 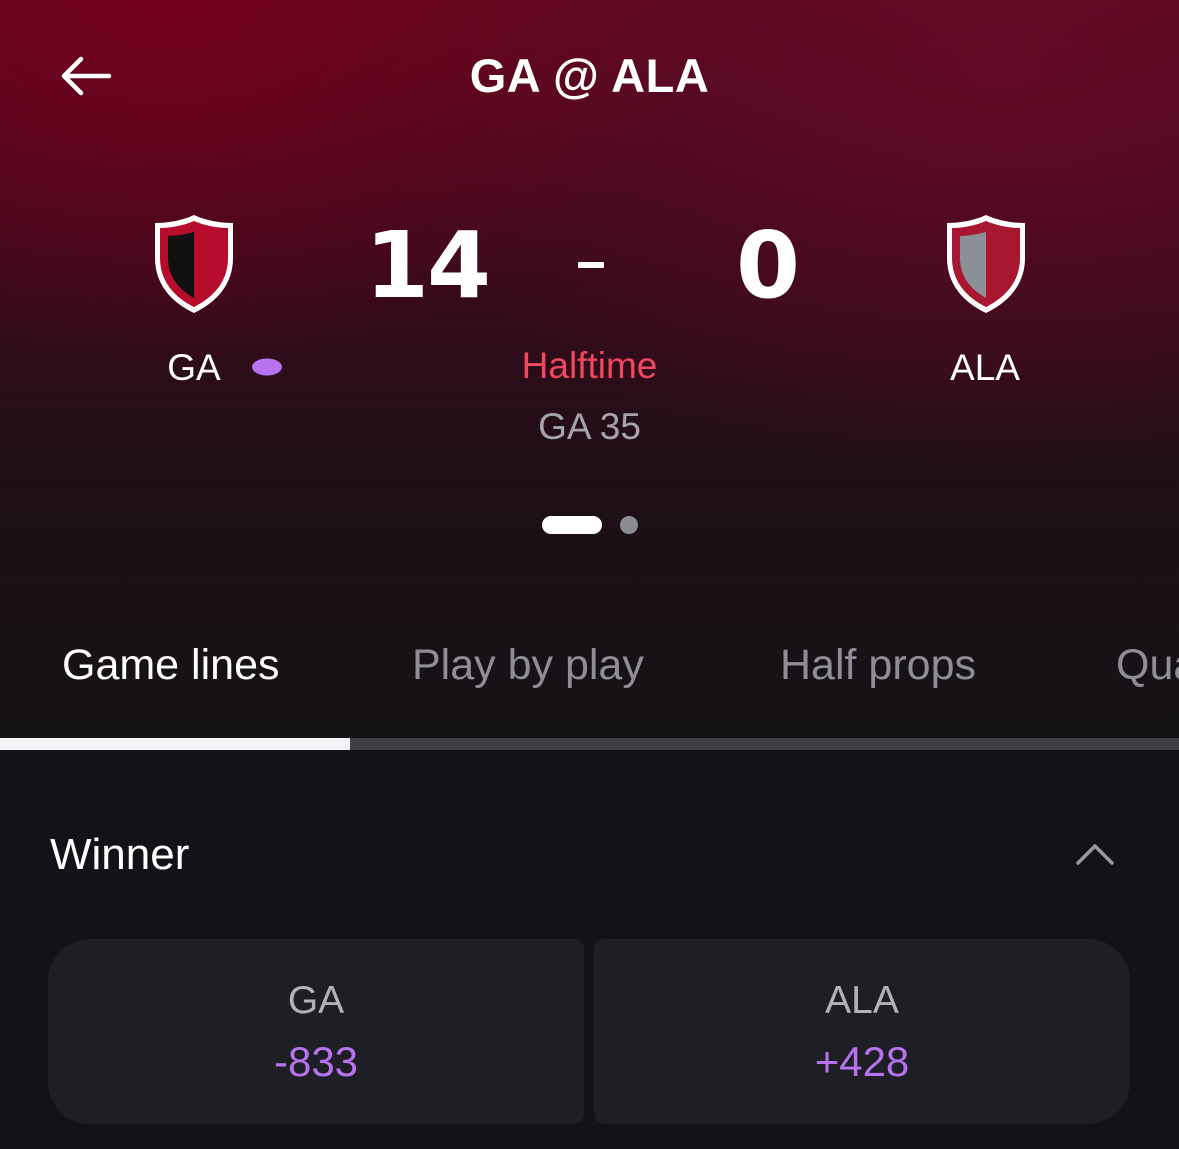 I want to click on tab-indicator, so click(x=175, y=744).